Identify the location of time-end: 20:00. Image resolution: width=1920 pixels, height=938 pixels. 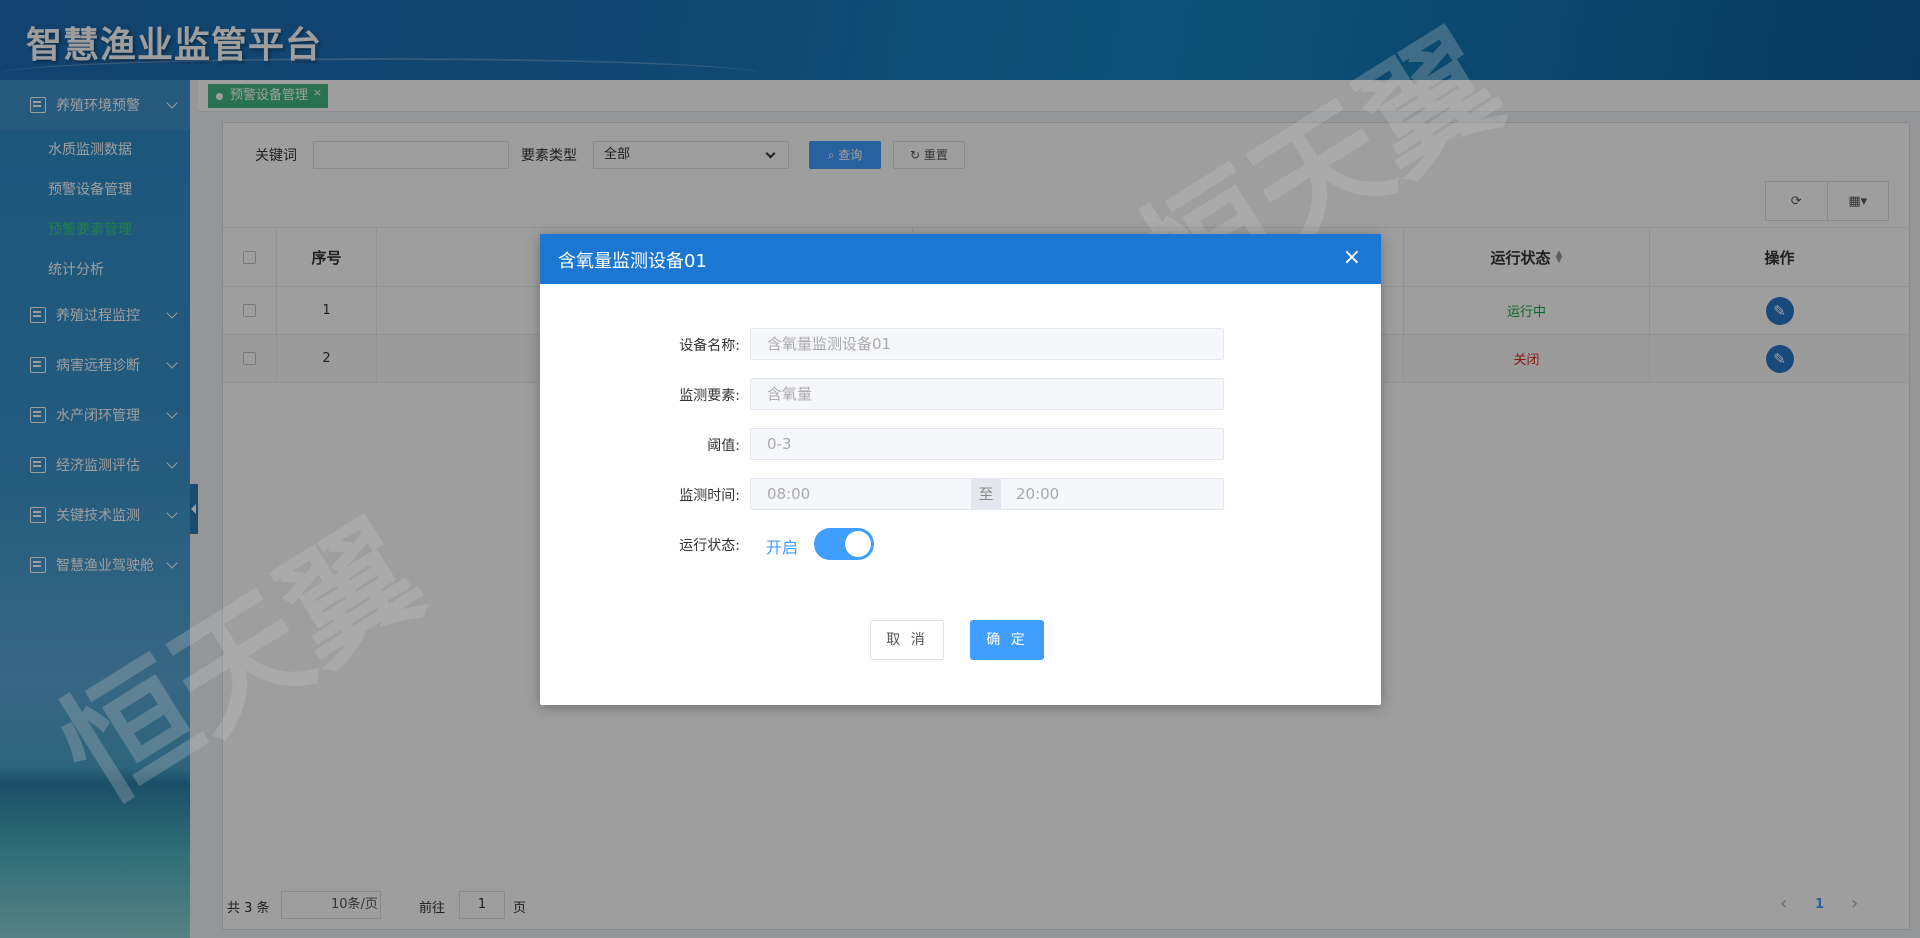
(1037, 494).